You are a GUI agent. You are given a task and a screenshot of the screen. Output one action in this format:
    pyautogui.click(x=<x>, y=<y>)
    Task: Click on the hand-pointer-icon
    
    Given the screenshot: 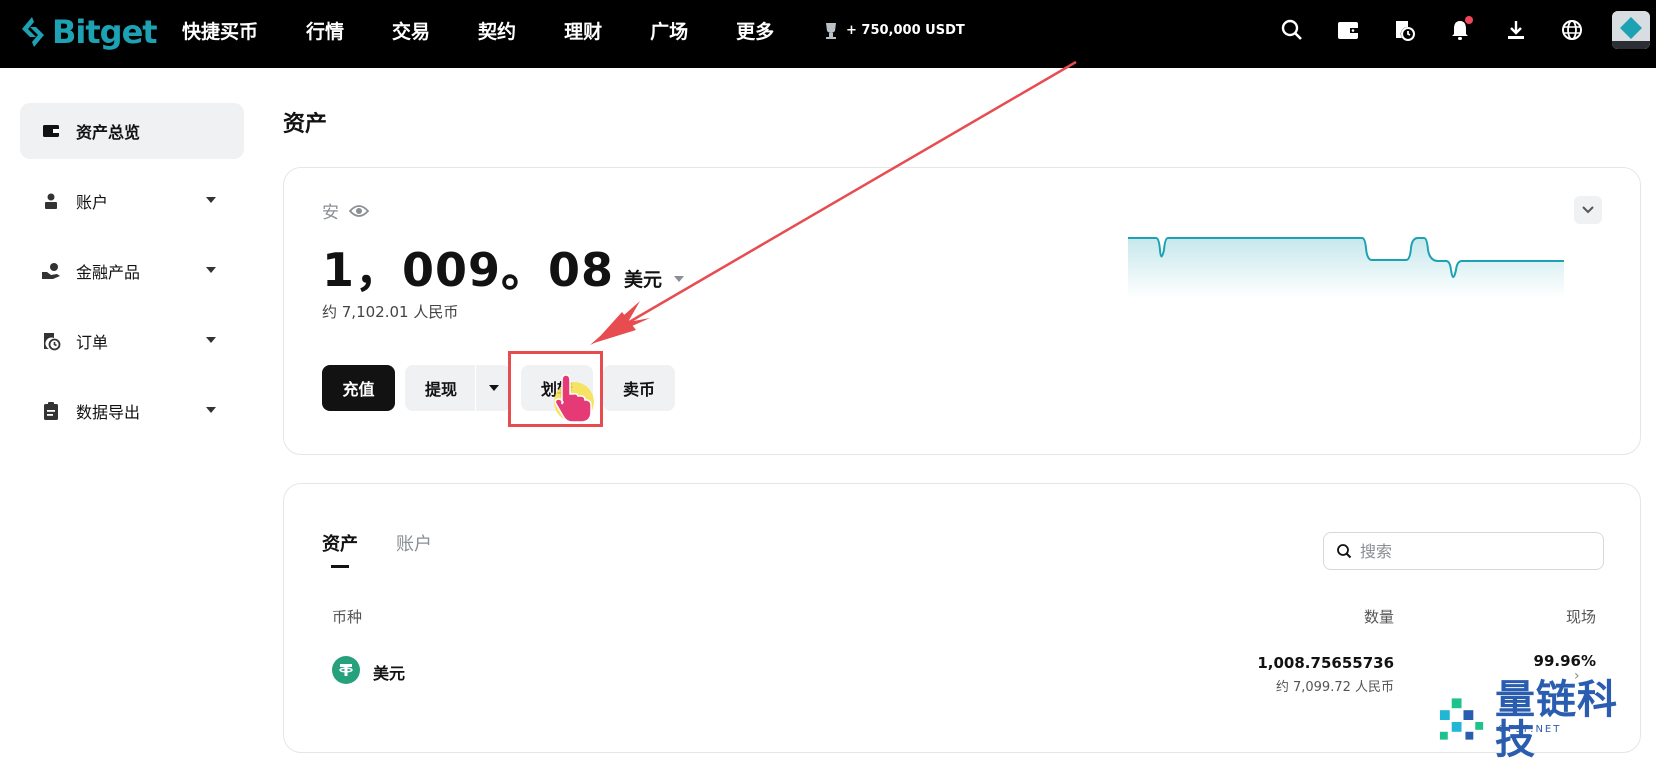 What is the action you would take?
    pyautogui.click(x=574, y=398)
    